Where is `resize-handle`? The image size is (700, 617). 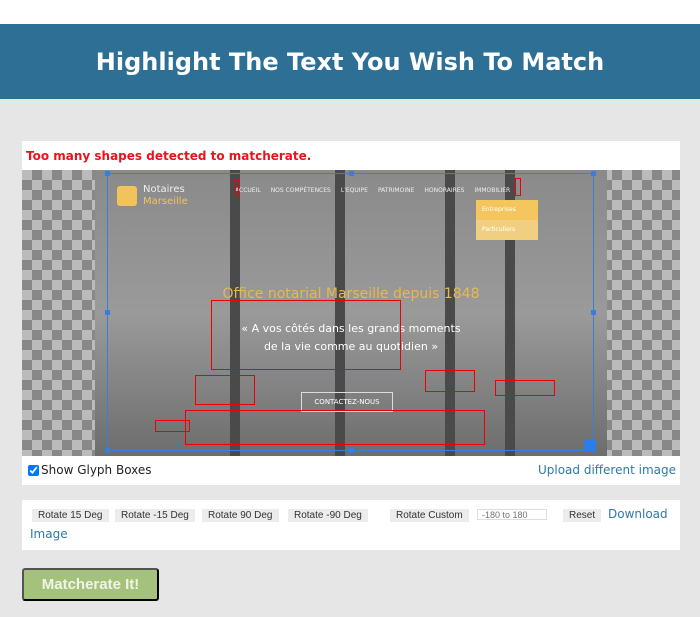 resize-handle is located at coordinates (590, 446).